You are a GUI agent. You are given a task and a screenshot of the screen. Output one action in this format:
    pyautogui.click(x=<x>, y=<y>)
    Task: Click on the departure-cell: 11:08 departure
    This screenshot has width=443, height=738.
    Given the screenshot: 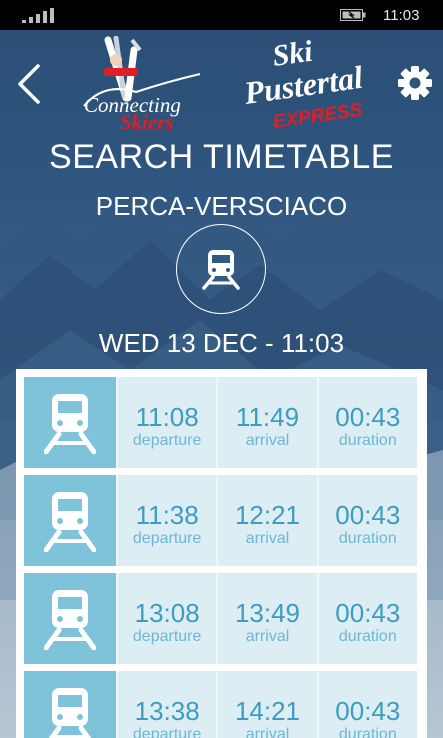 What is the action you would take?
    pyautogui.click(x=166, y=422)
    